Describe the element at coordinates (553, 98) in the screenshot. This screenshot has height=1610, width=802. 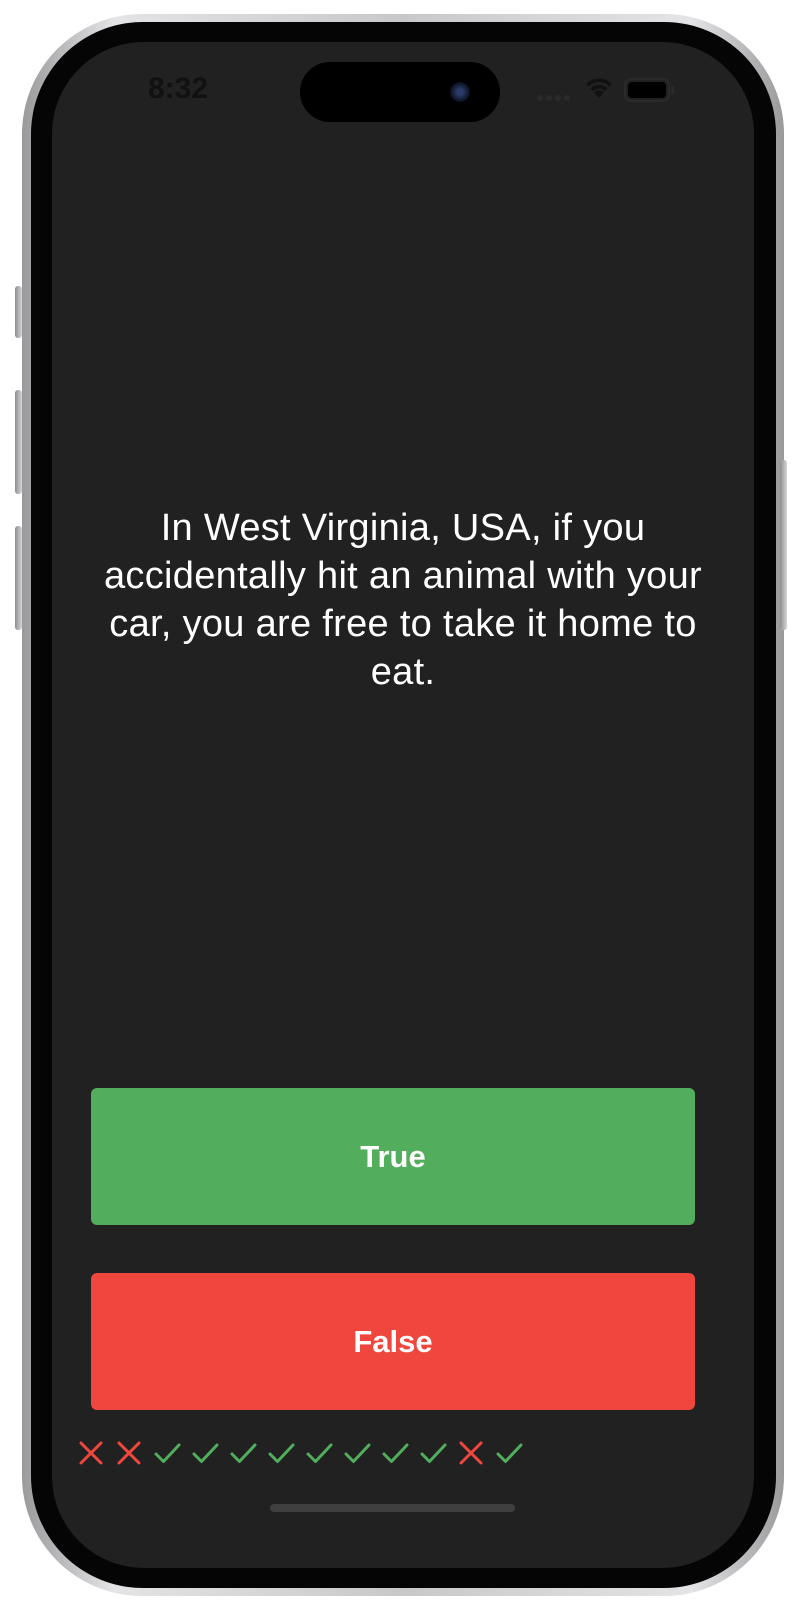
I see `cellular-signal-icon` at that location.